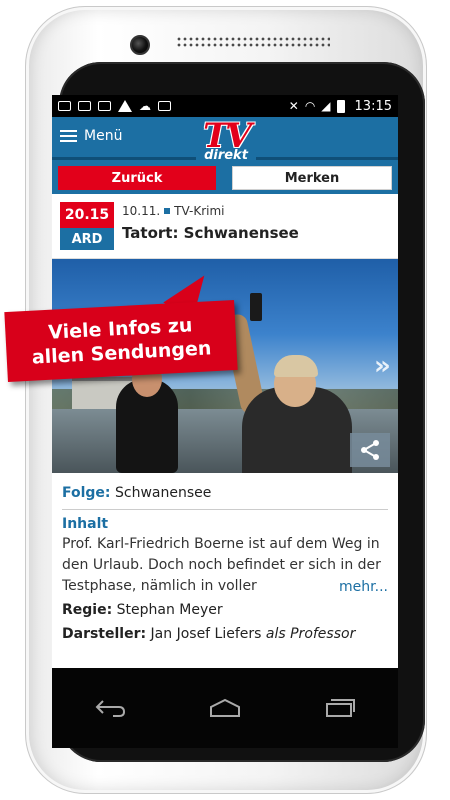  What do you see at coordinates (87, 239) in the screenshot?
I see `channel-name: ARD` at bounding box center [87, 239].